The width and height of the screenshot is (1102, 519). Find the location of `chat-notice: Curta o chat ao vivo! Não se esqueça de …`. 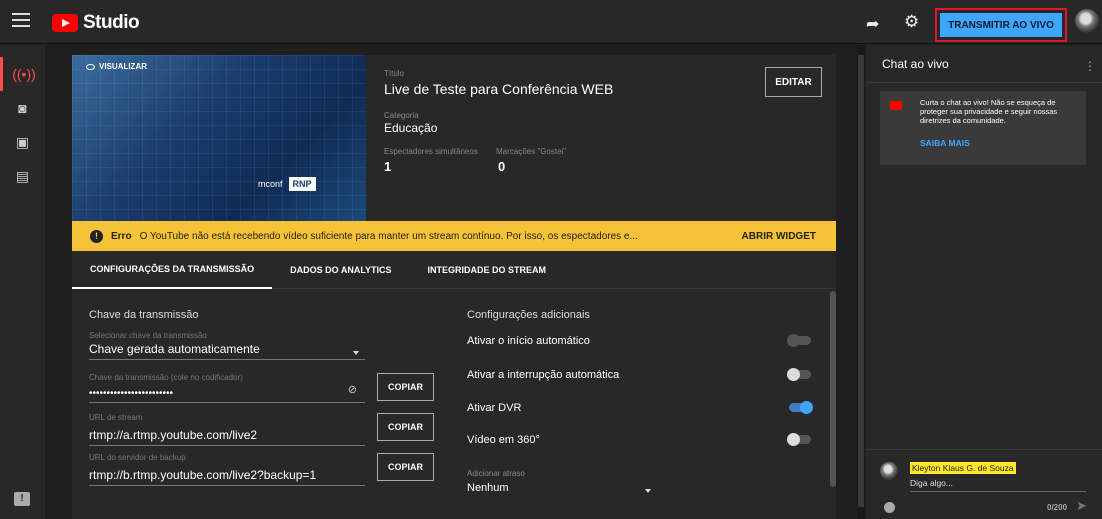

chat-notice: Curta o chat ao vivo! Não se esqueça de … is located at coordinates (983, 128).